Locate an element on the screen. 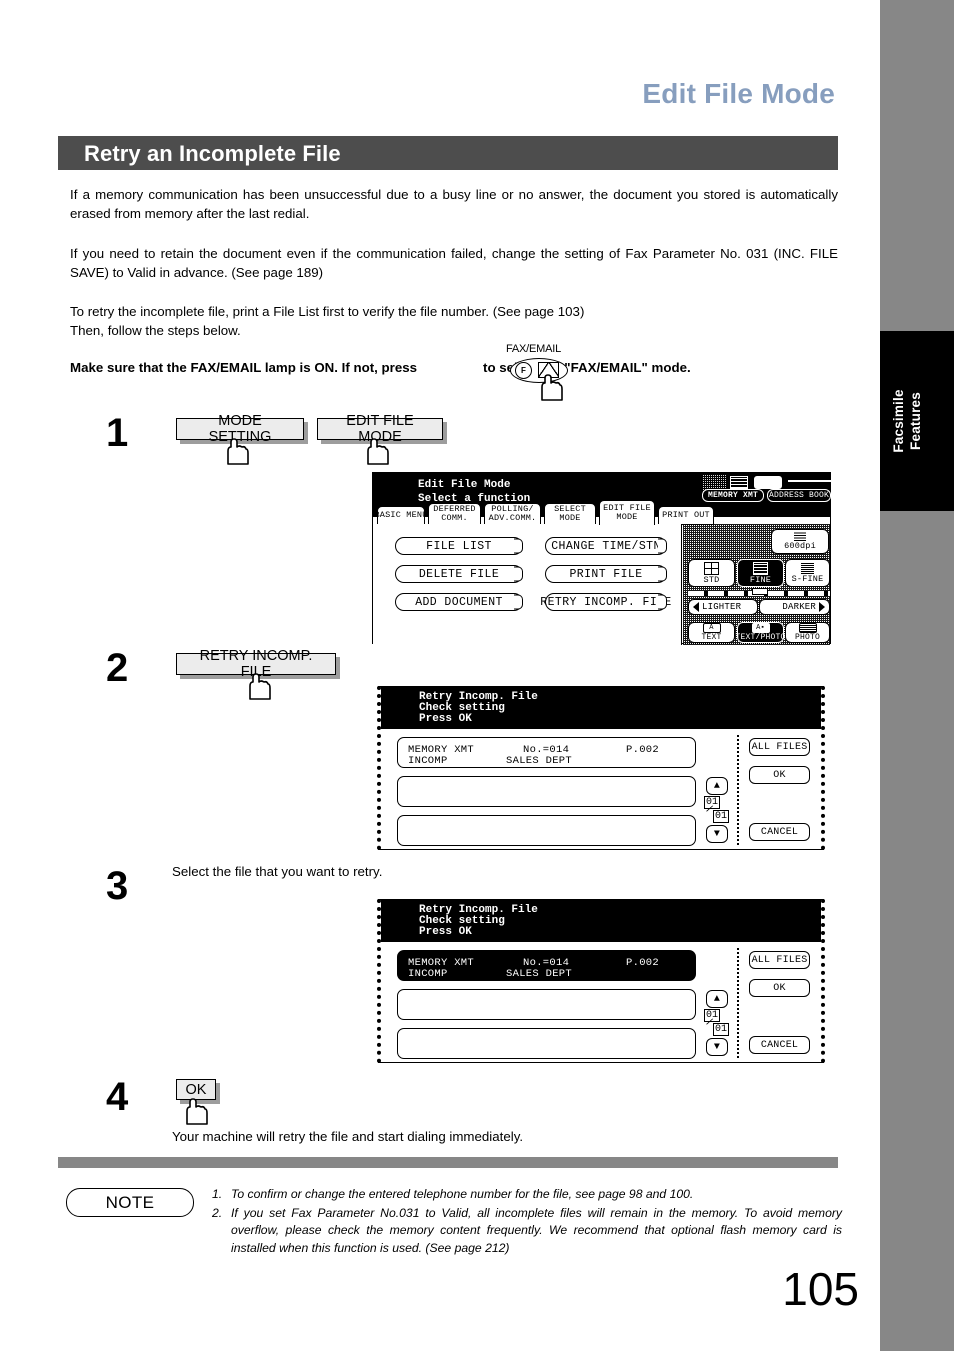 The height and width of the screenshot is (1351, 954). tab-basic-menu: BASIC MENU is located at coordinates (401, 515).